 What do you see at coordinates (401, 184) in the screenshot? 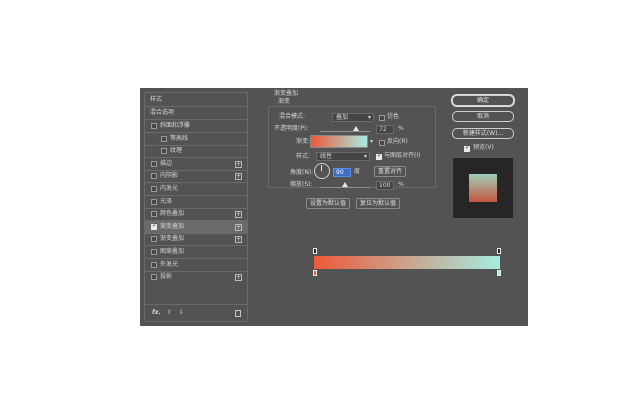
I see `scale-unit: %` at bounding box center [401, 184].